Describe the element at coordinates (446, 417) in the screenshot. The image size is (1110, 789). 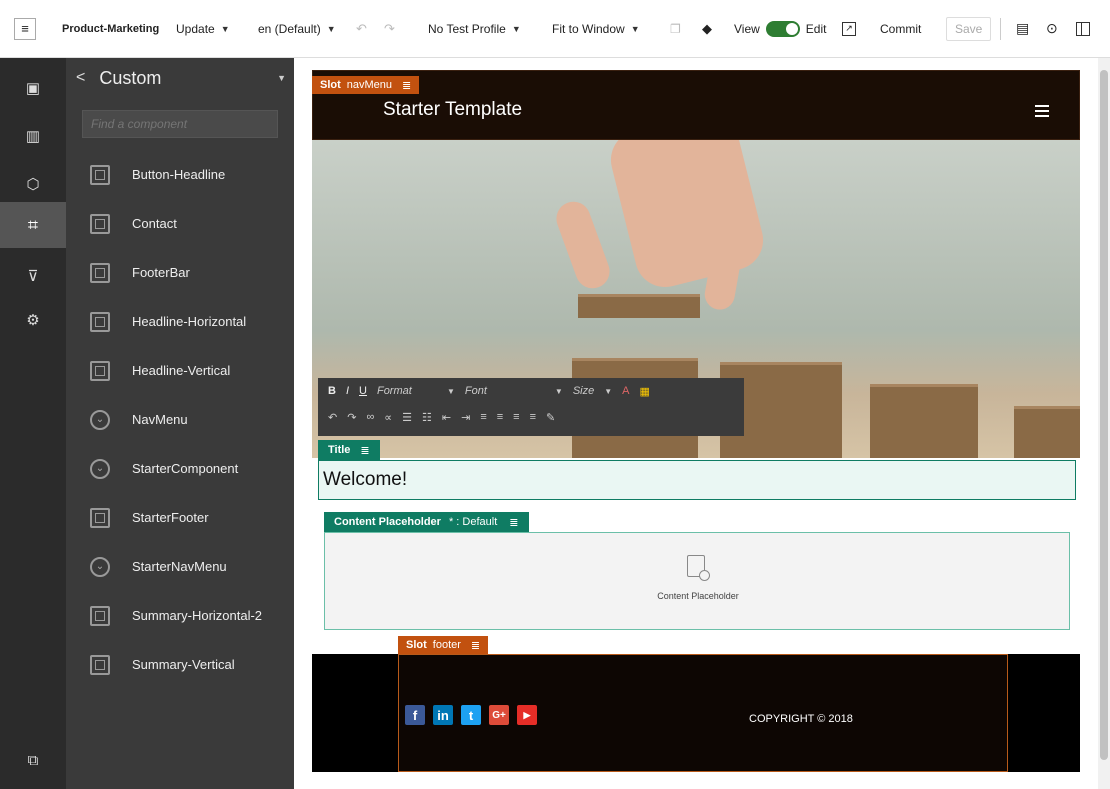
I see `outdent-icon: ⇤` at that location.